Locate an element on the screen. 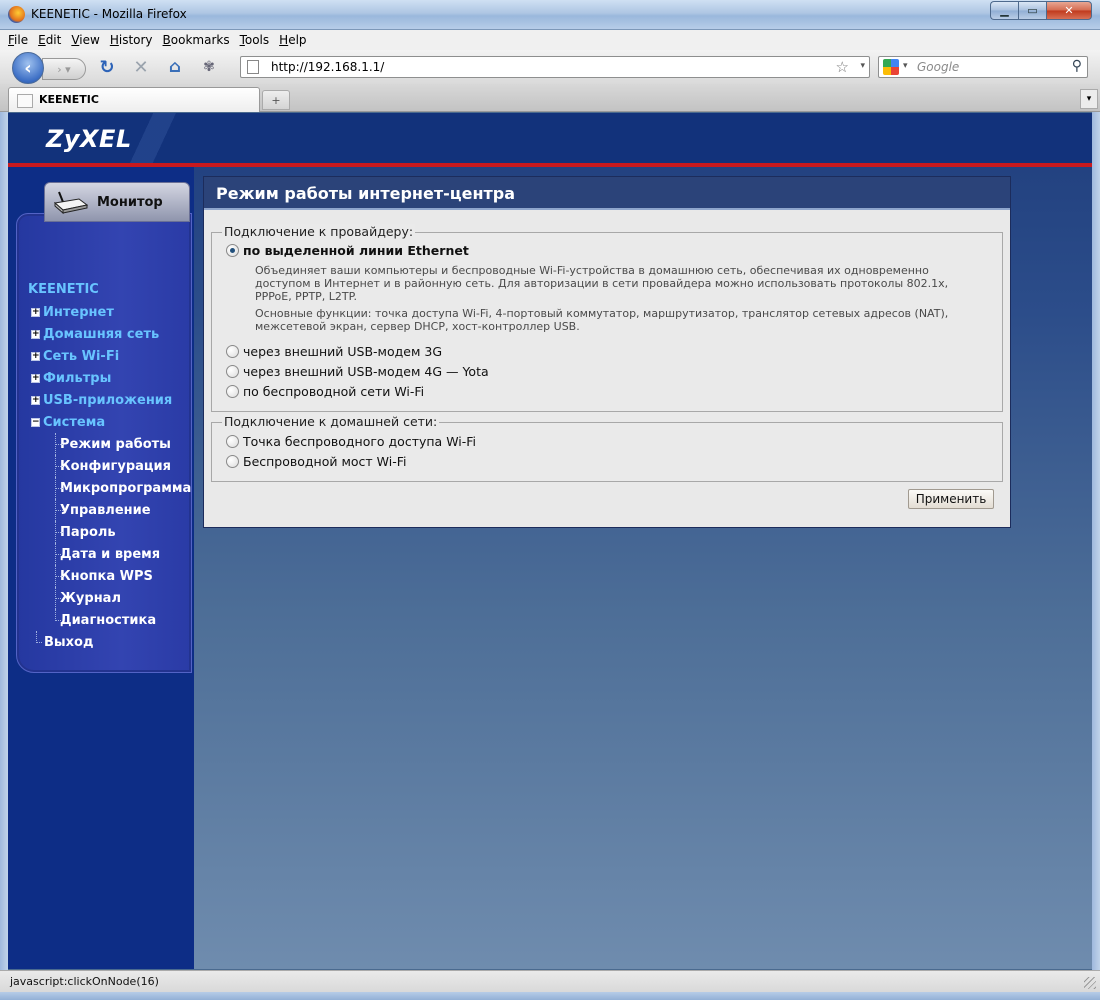 This screenshot has height=1000, width=1100. menu-history: History is located at coordinates (131, 40).